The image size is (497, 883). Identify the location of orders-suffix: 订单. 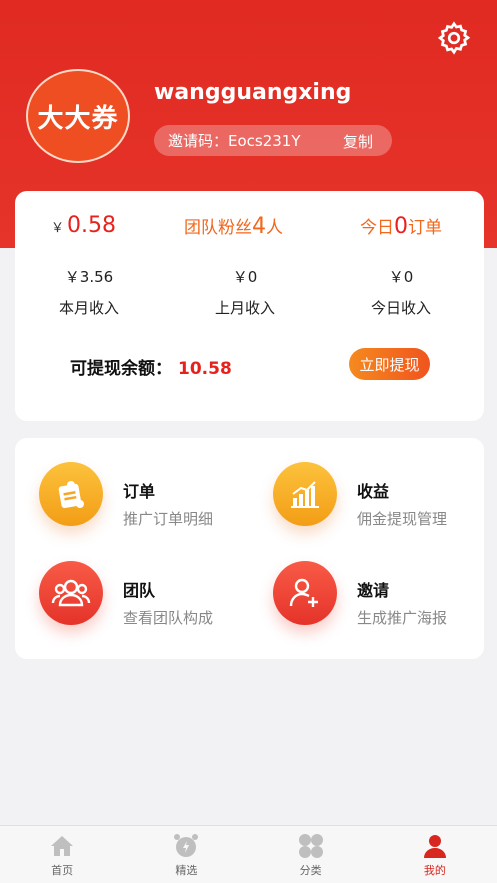
(425, 228).